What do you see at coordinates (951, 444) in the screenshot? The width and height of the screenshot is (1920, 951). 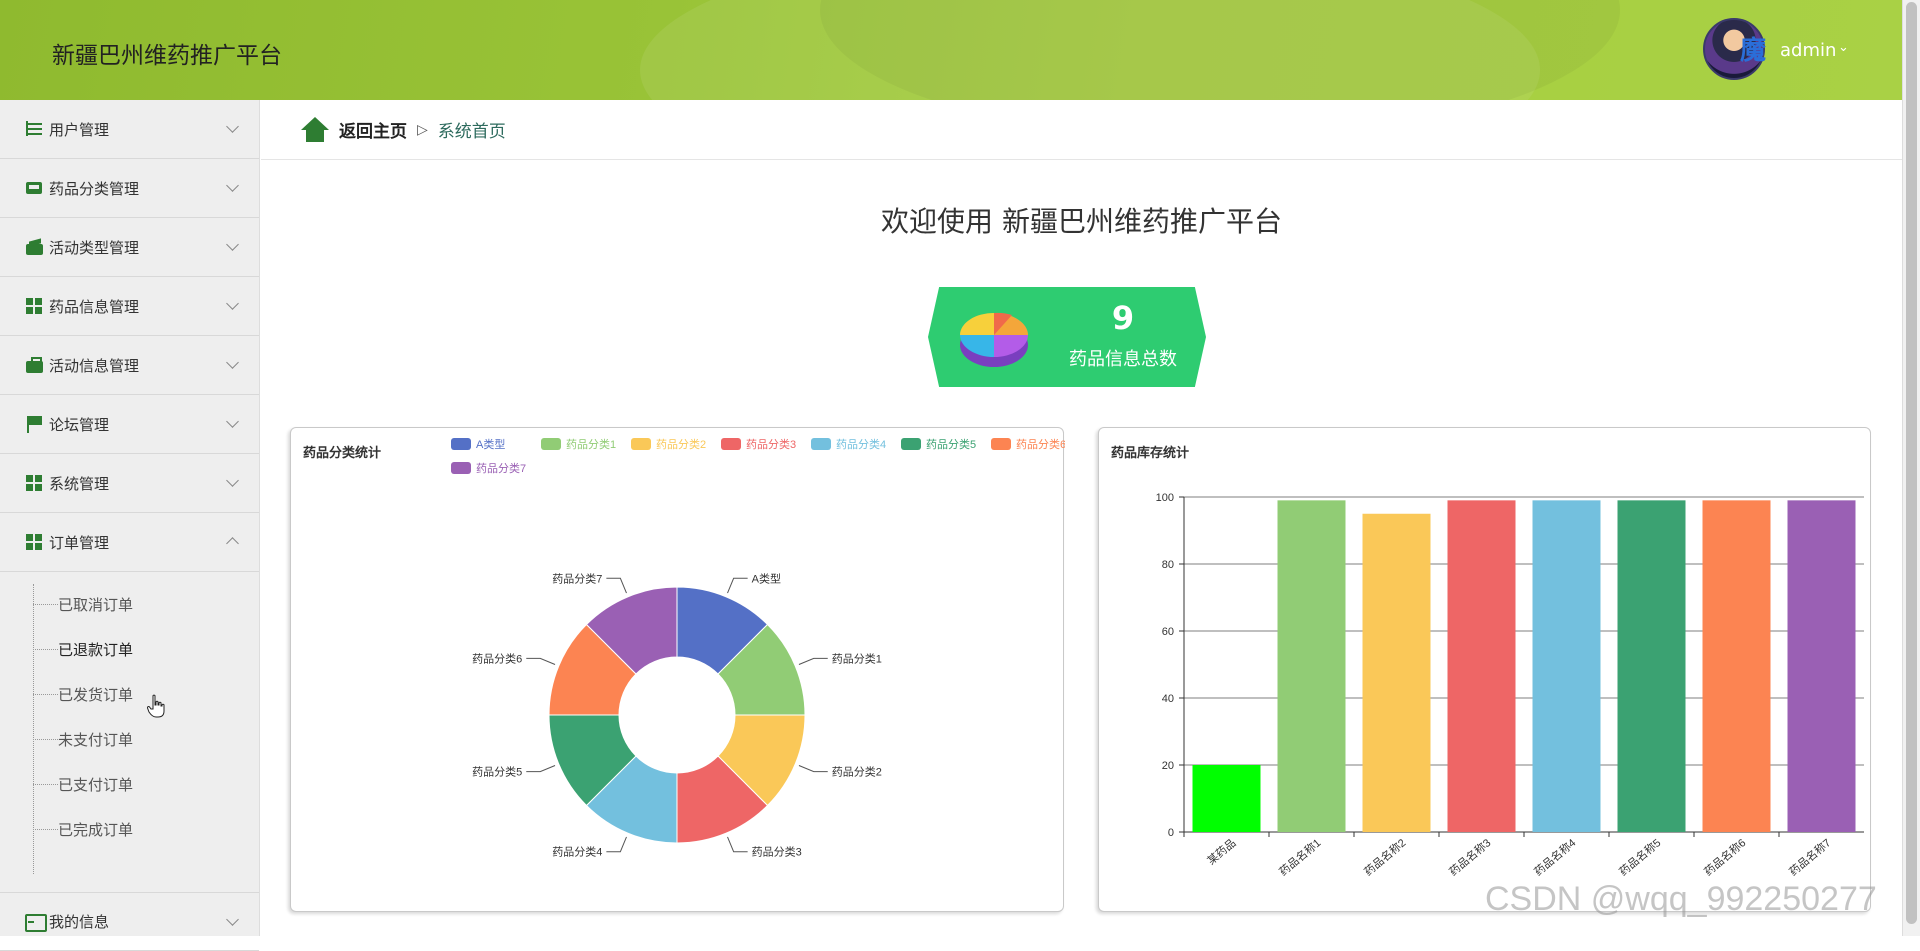 I see `legend-label: 药品分类5` at bounding box center [951, 444].